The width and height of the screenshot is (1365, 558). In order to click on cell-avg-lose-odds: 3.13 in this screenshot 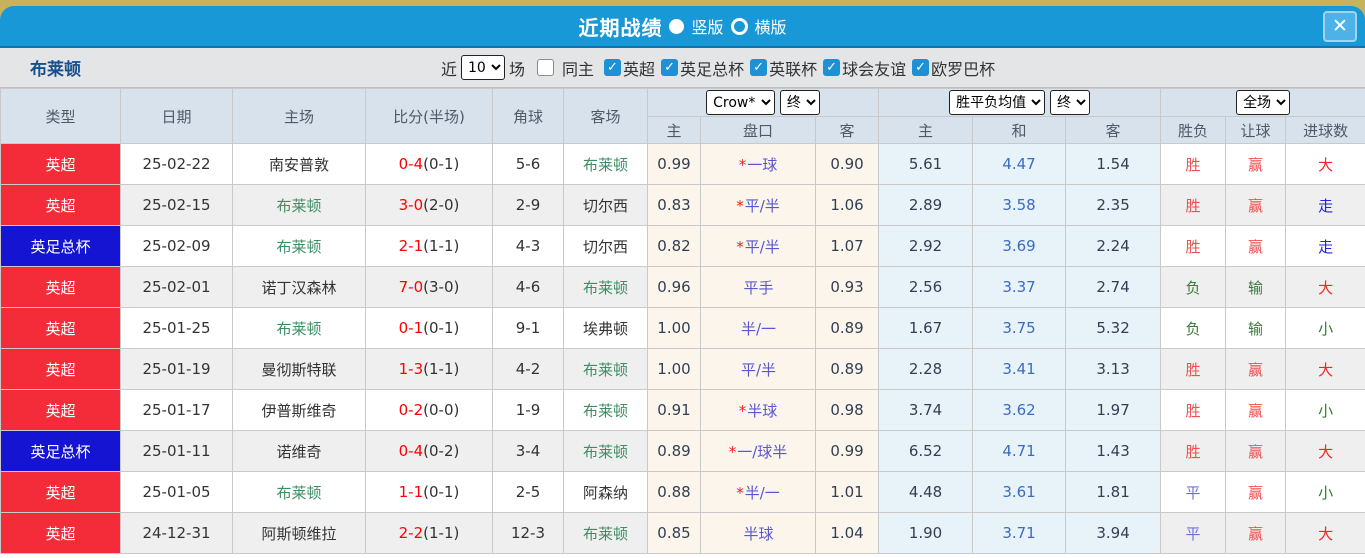, I will do `click(1113, 369)`.